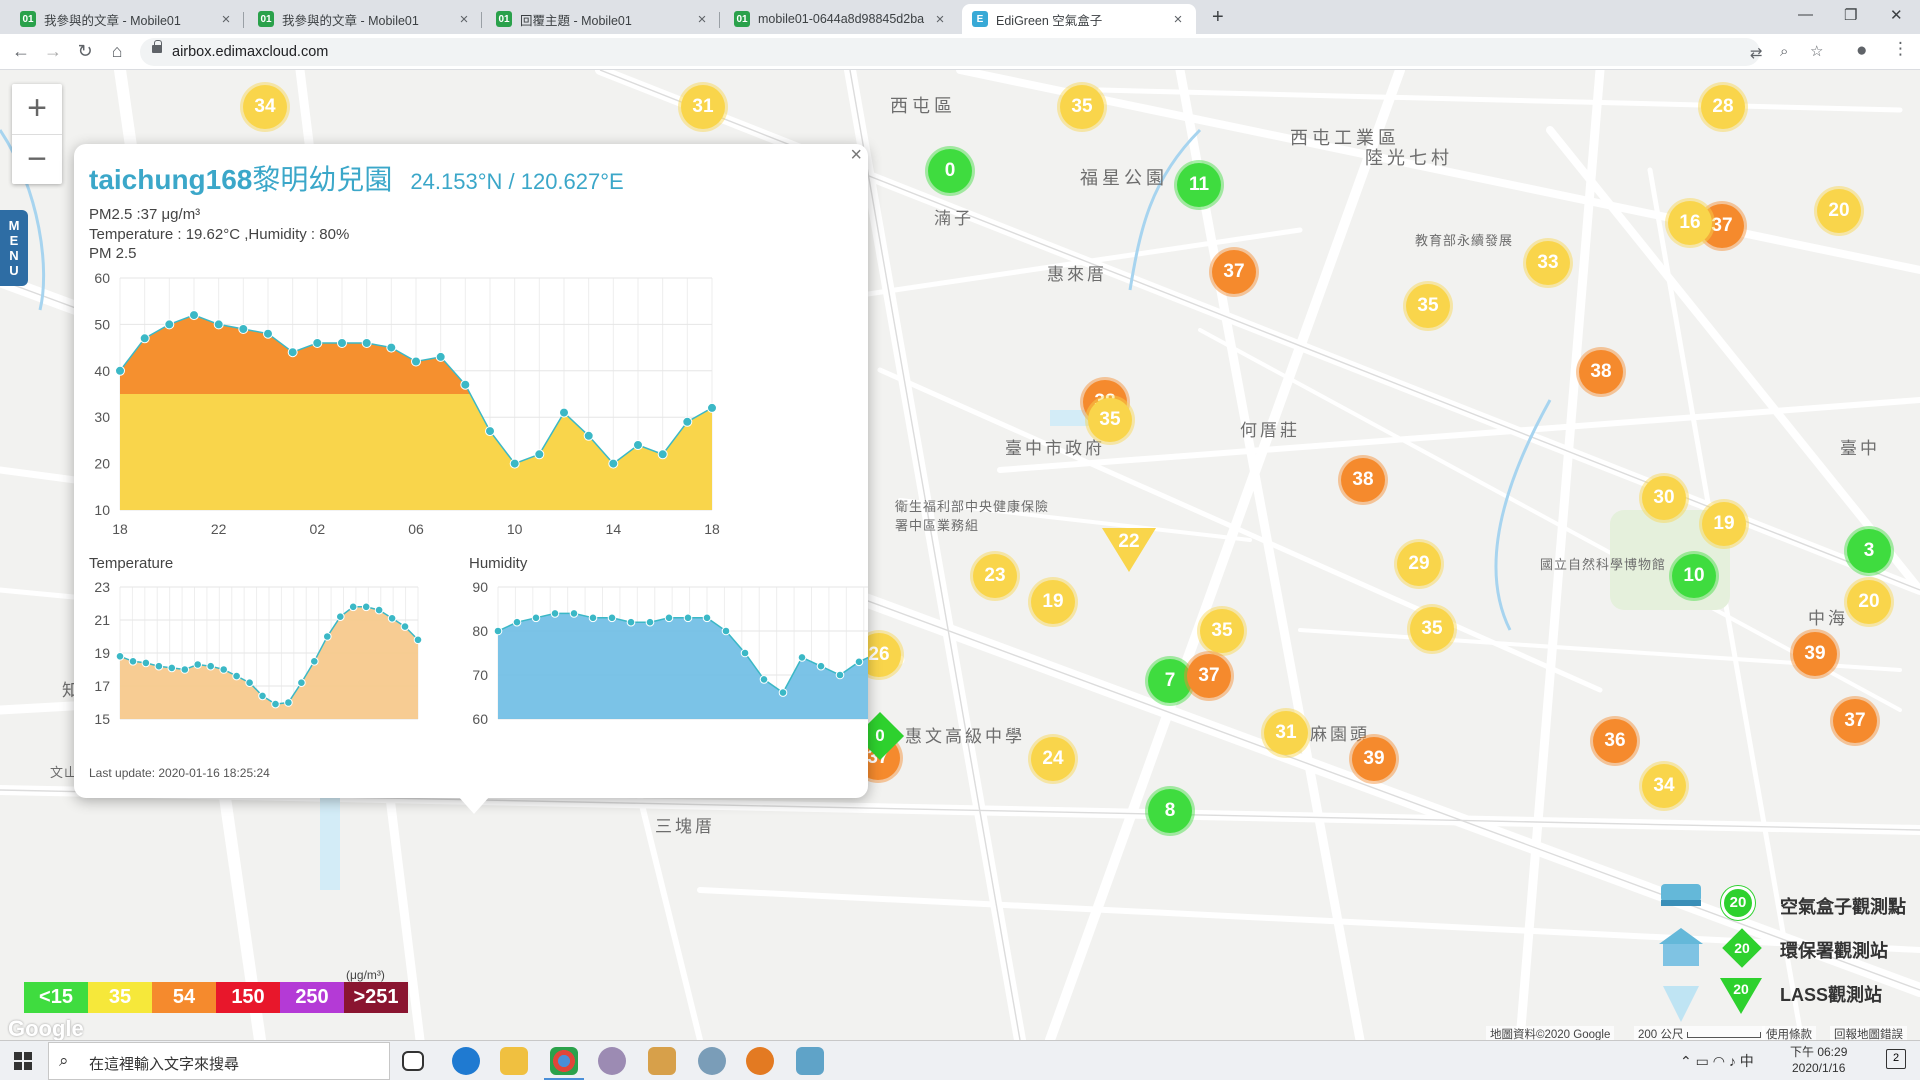 The width and height of the screenshot is (1920, 1080). Describe the element at coordinates (1861, 51) in the screenshot. I see `profile-icon: ●` at that location.